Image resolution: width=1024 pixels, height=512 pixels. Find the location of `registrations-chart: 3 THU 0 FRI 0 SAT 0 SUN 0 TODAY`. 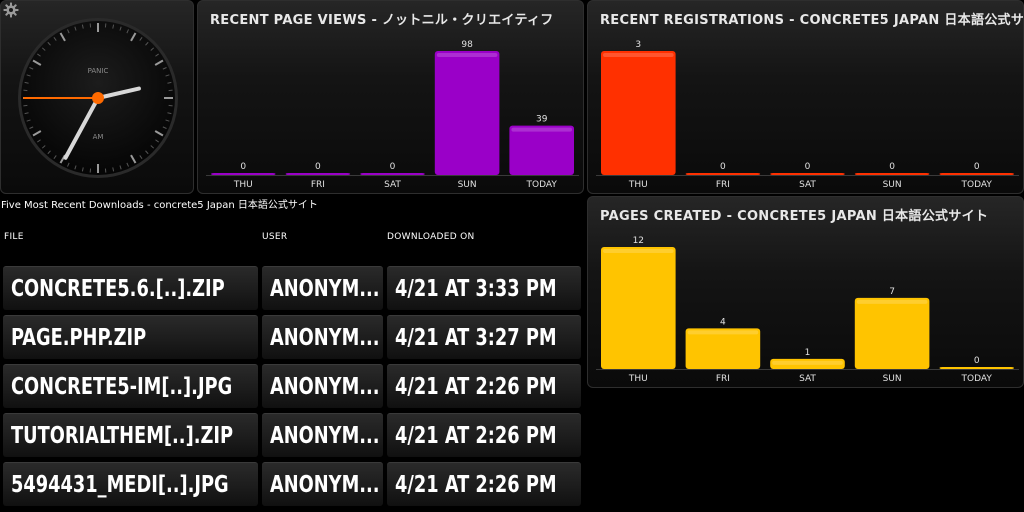

registrations-chart: 3 THU 0 FRI 0 SAT 0 SUN 0 TODAY is located at coordinates (807, 115).